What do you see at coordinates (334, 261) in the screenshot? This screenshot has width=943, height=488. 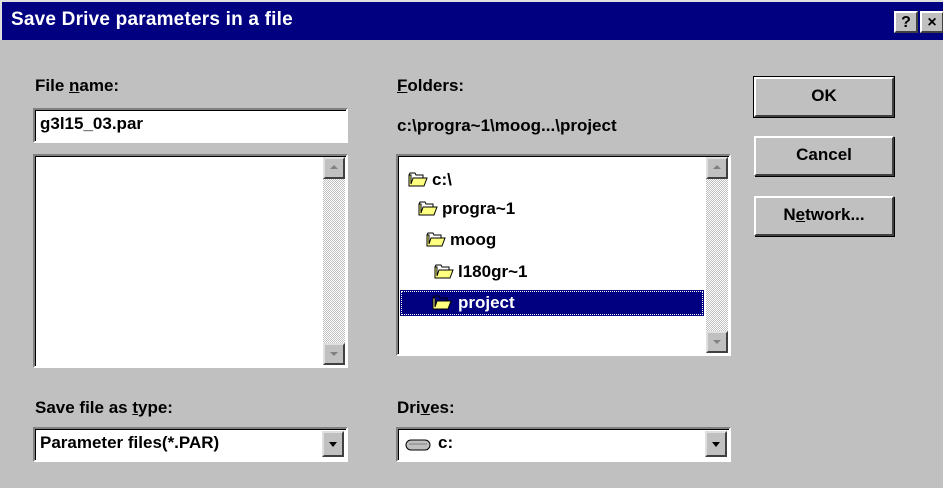 I see `file-list-scrollbar` at bounding box center [334, 261].